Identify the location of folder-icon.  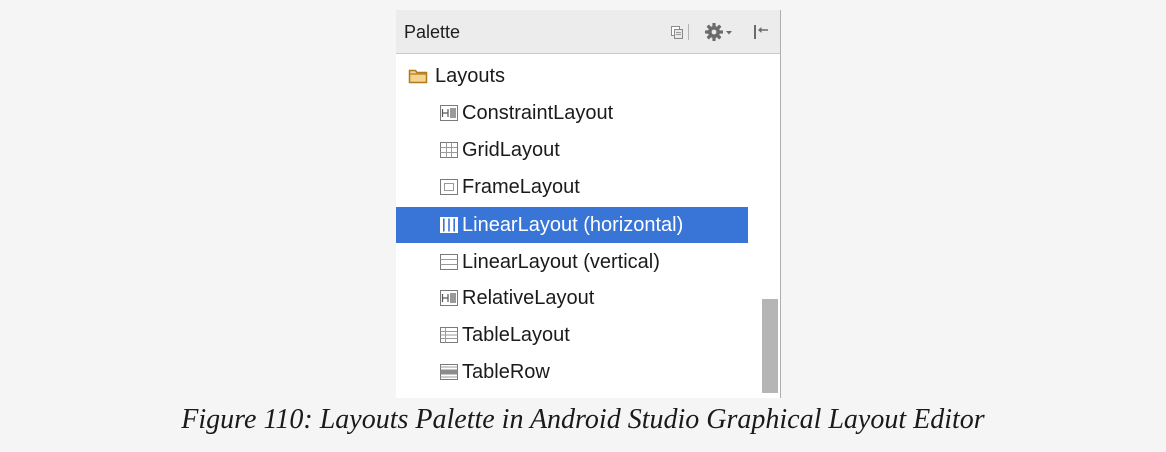
(418, 76).